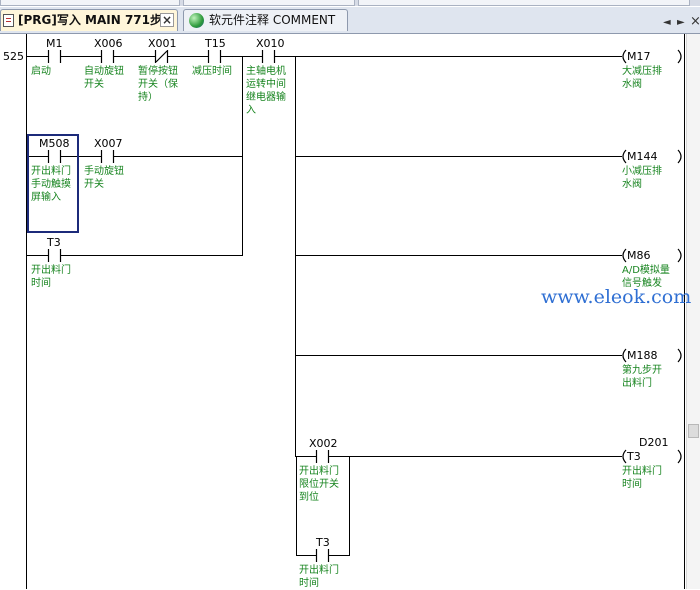  What do you see at coordinates (323, 543) in the screenshot?
I see `contact-device-t3-hold: T3` at bounding box center [323, 543].